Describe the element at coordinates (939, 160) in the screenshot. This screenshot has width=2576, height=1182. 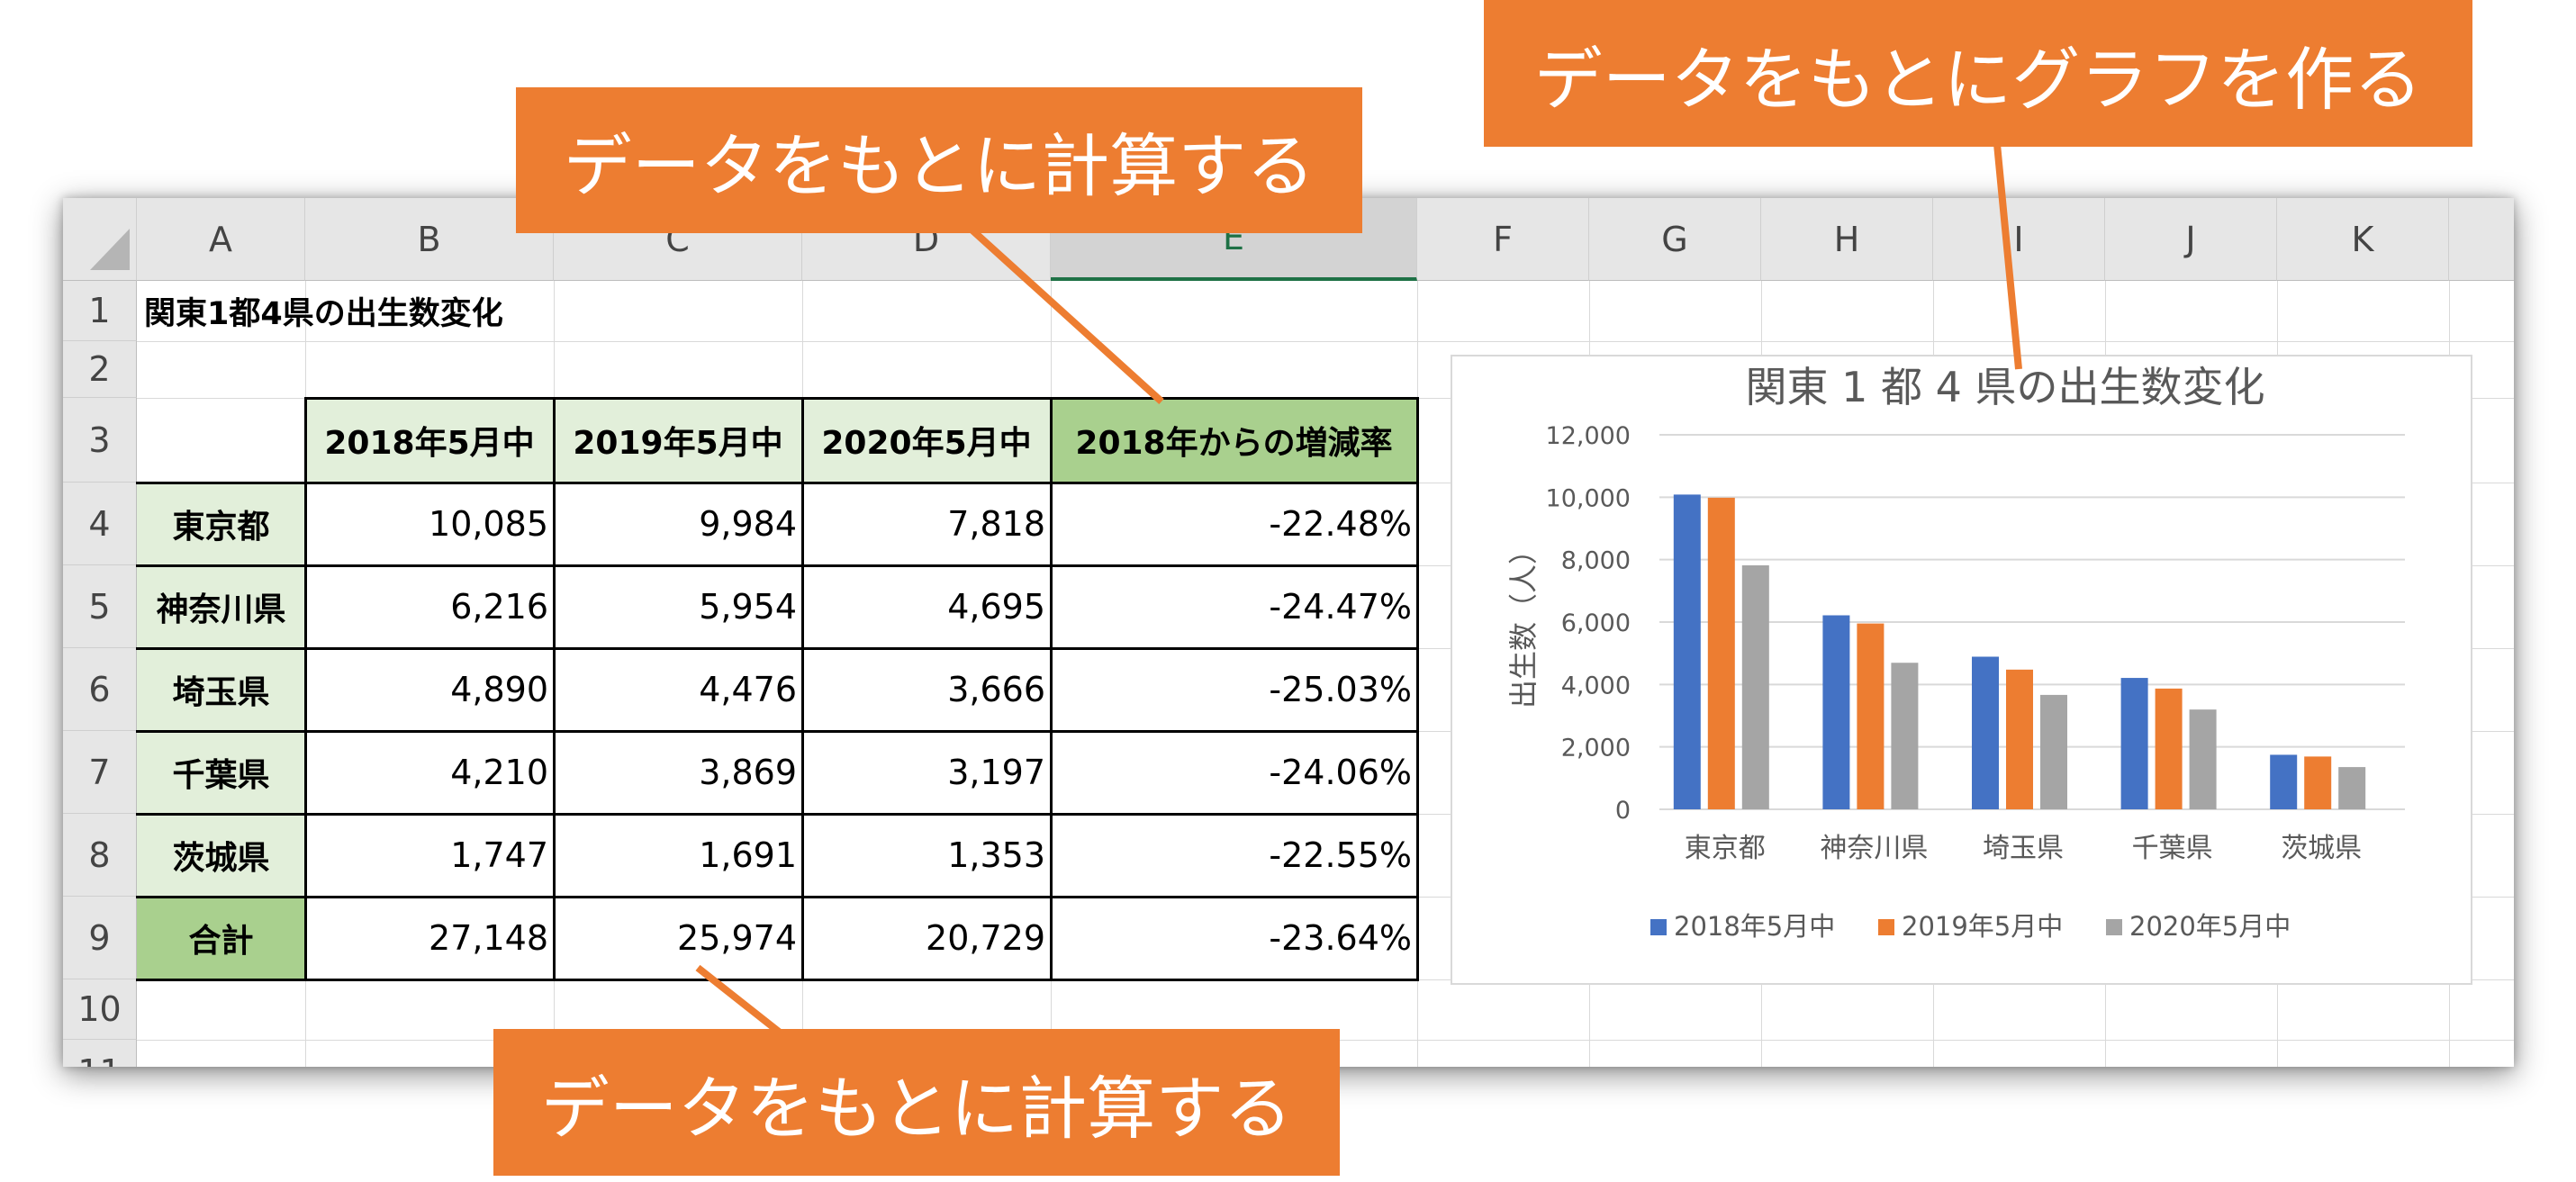
I see `callout-calc-top: データをもとに計算する` at that location.